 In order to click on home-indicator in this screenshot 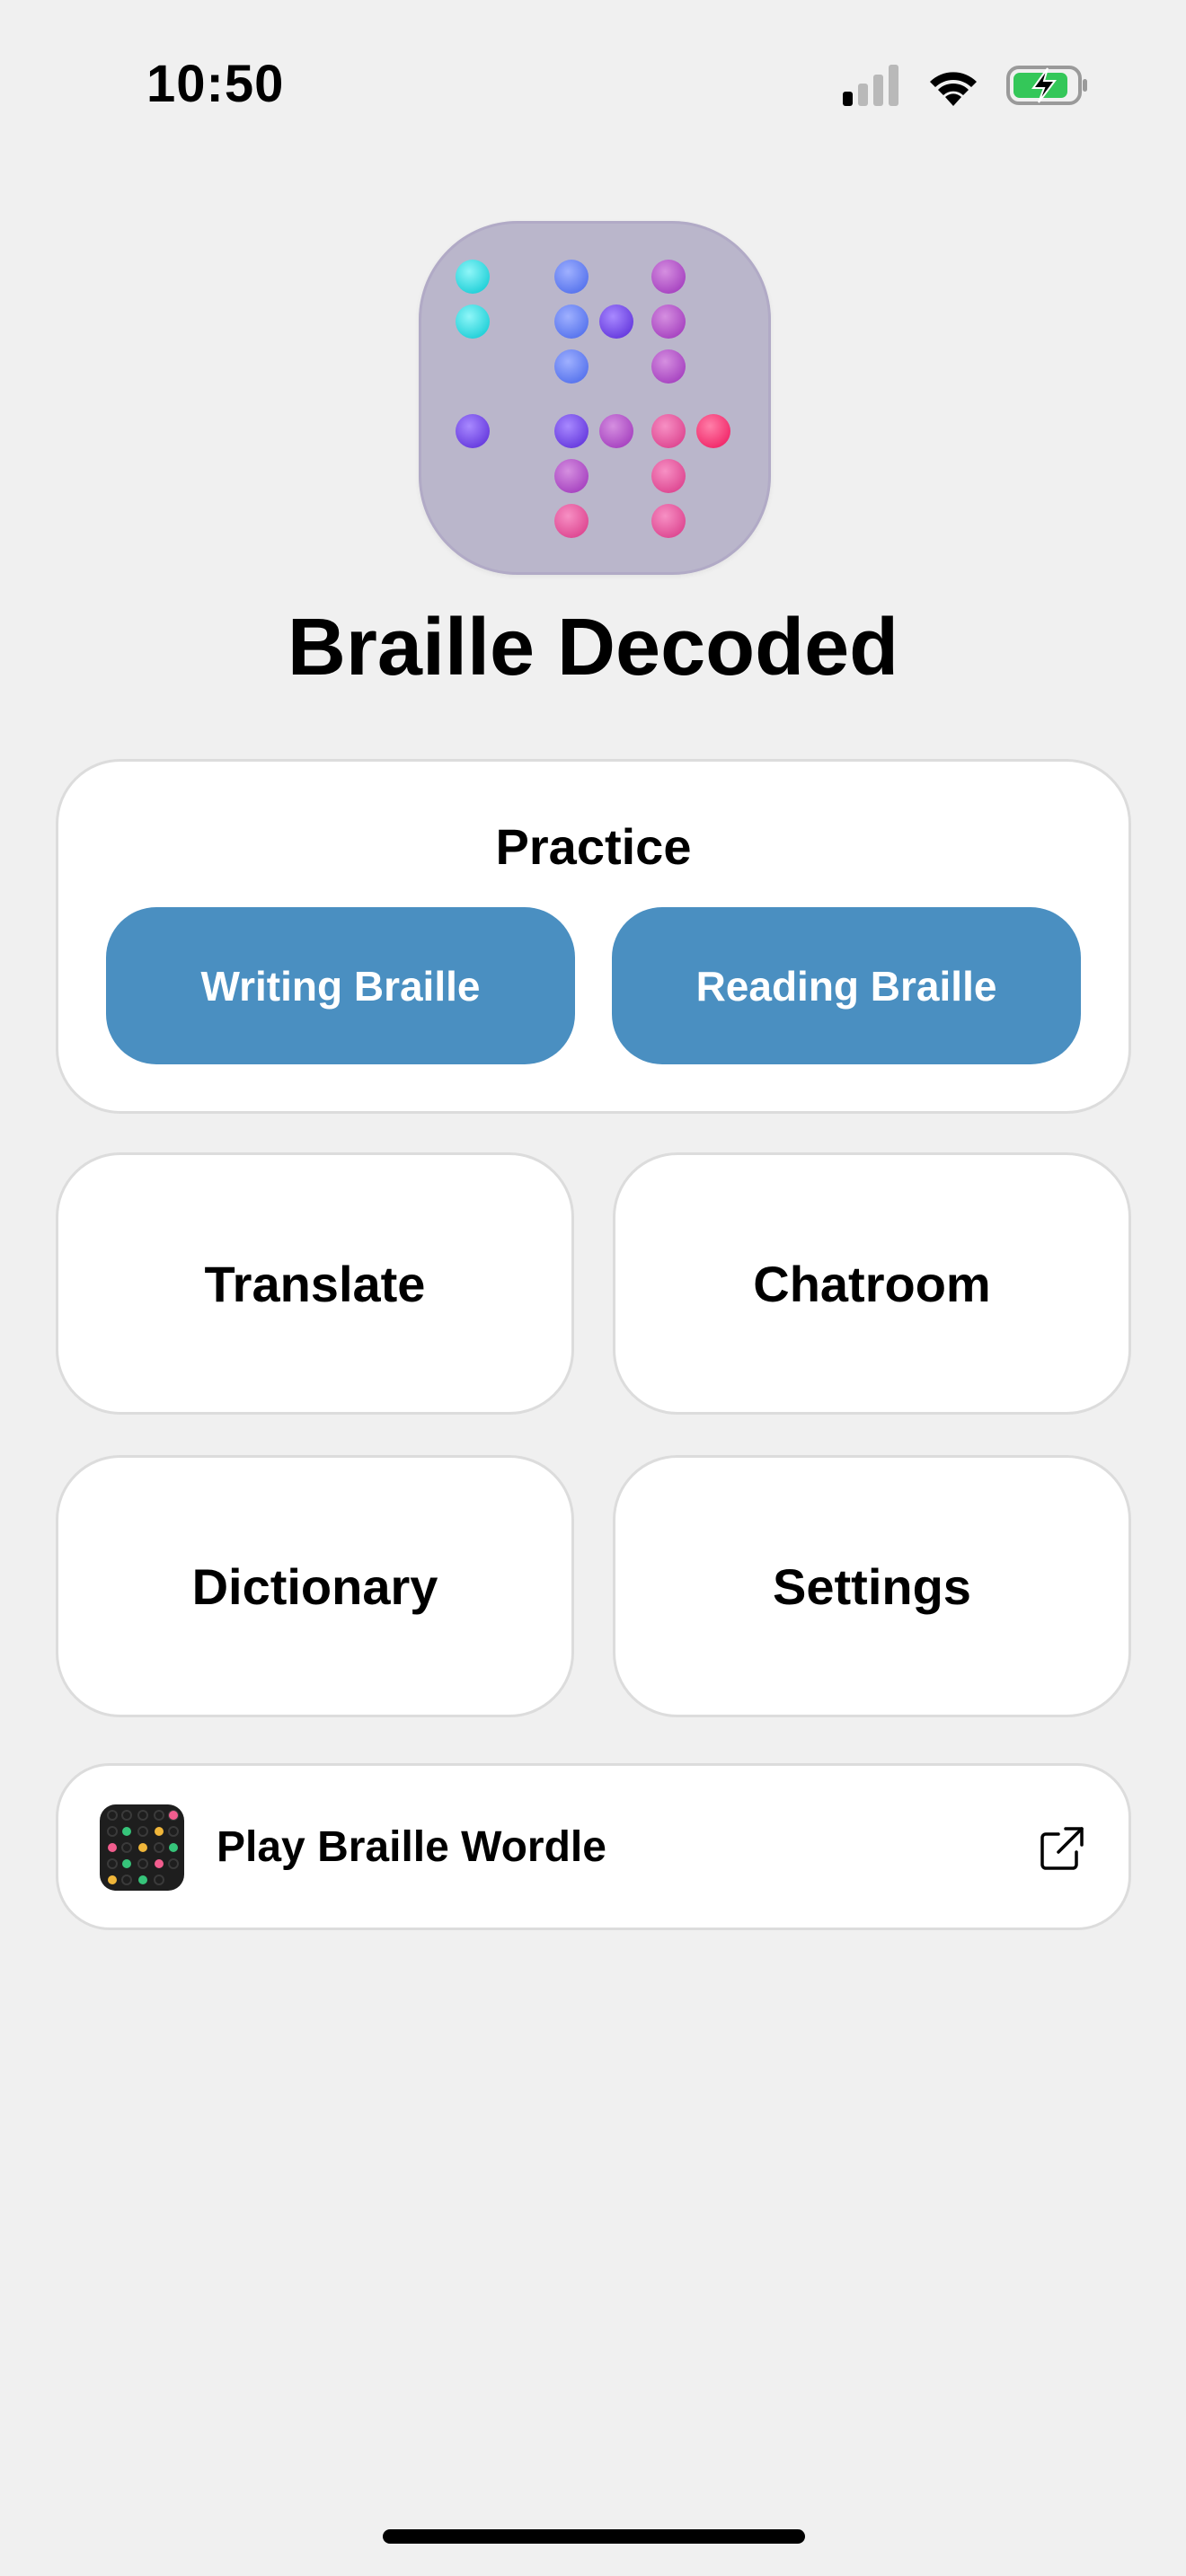, I will do `click(594, 2536)`.